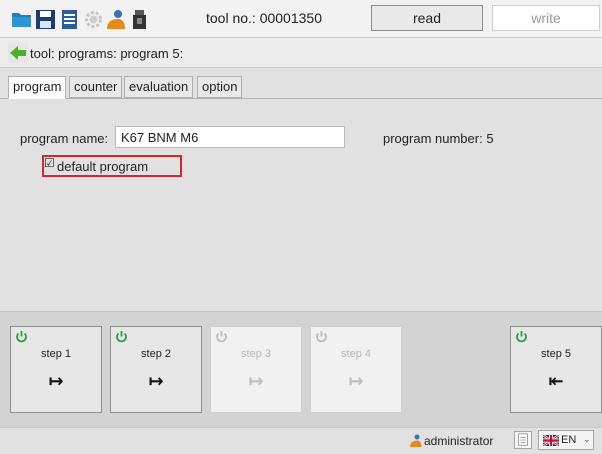 The height and width of the screenshot is (454, 602). Describe the element at coordinates (256, 354) in the screenshot. I see `step-label: step 3` at that location.